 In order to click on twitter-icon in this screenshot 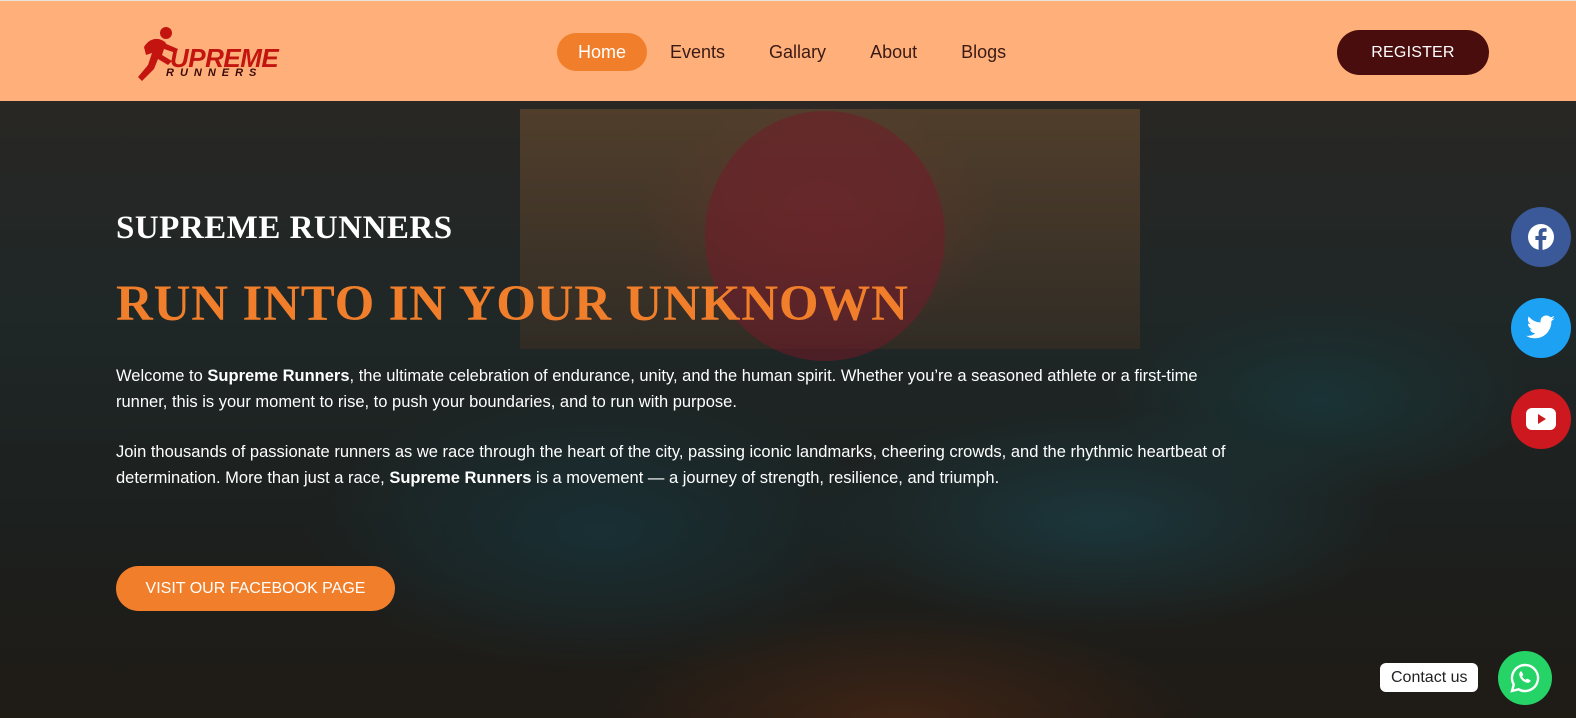, I will do `click(1540, 327)`.